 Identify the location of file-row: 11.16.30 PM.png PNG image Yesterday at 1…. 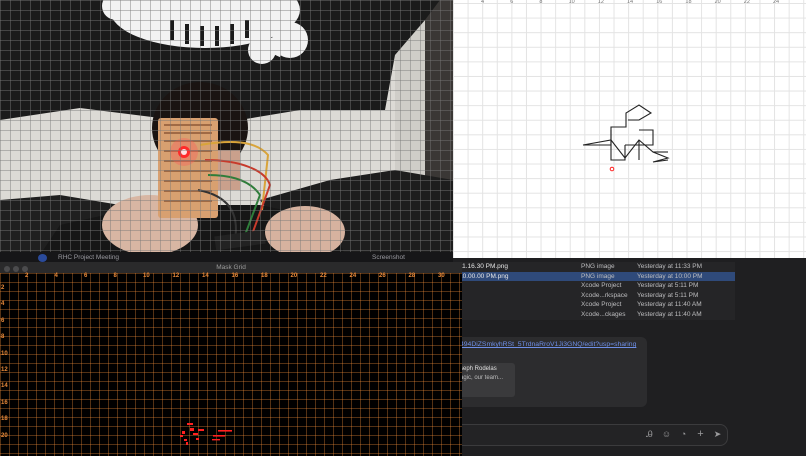
(595, 267).